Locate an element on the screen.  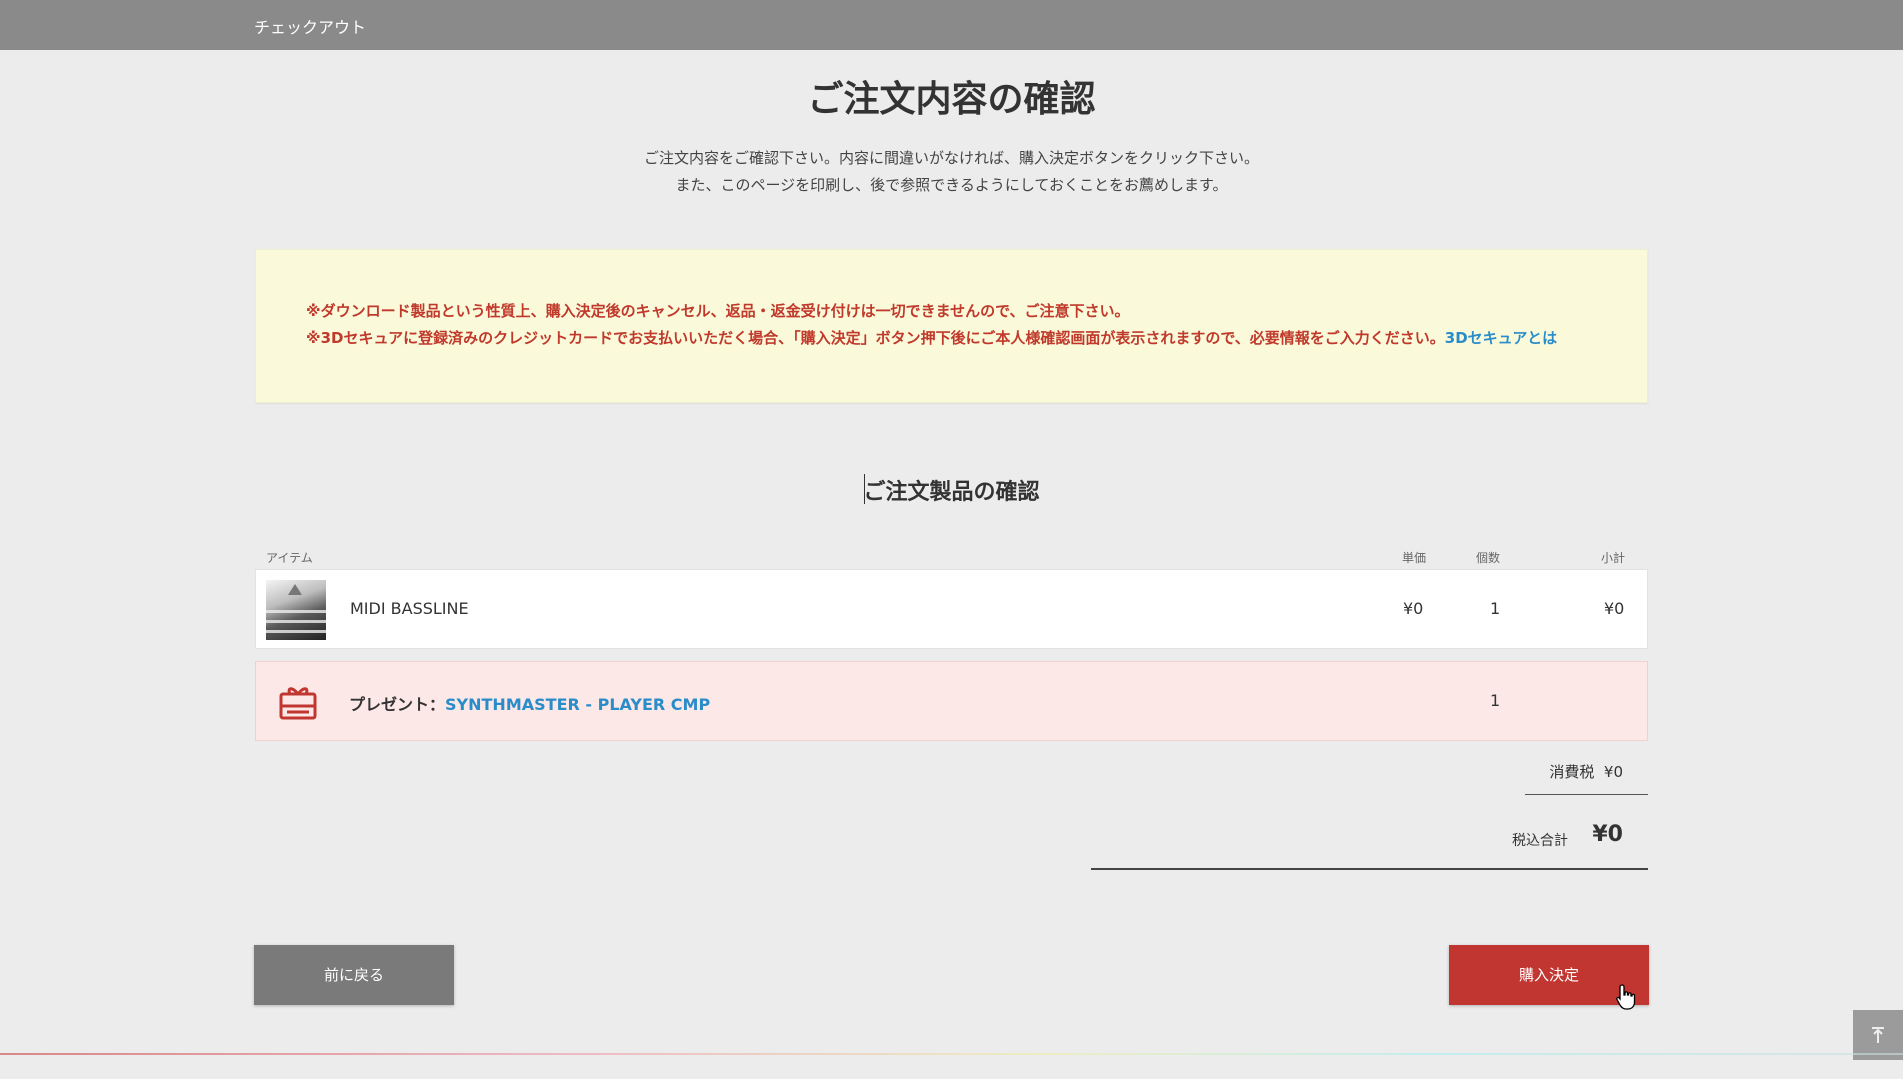
hand-cursor-icon is located at coordinates (1626, 997).